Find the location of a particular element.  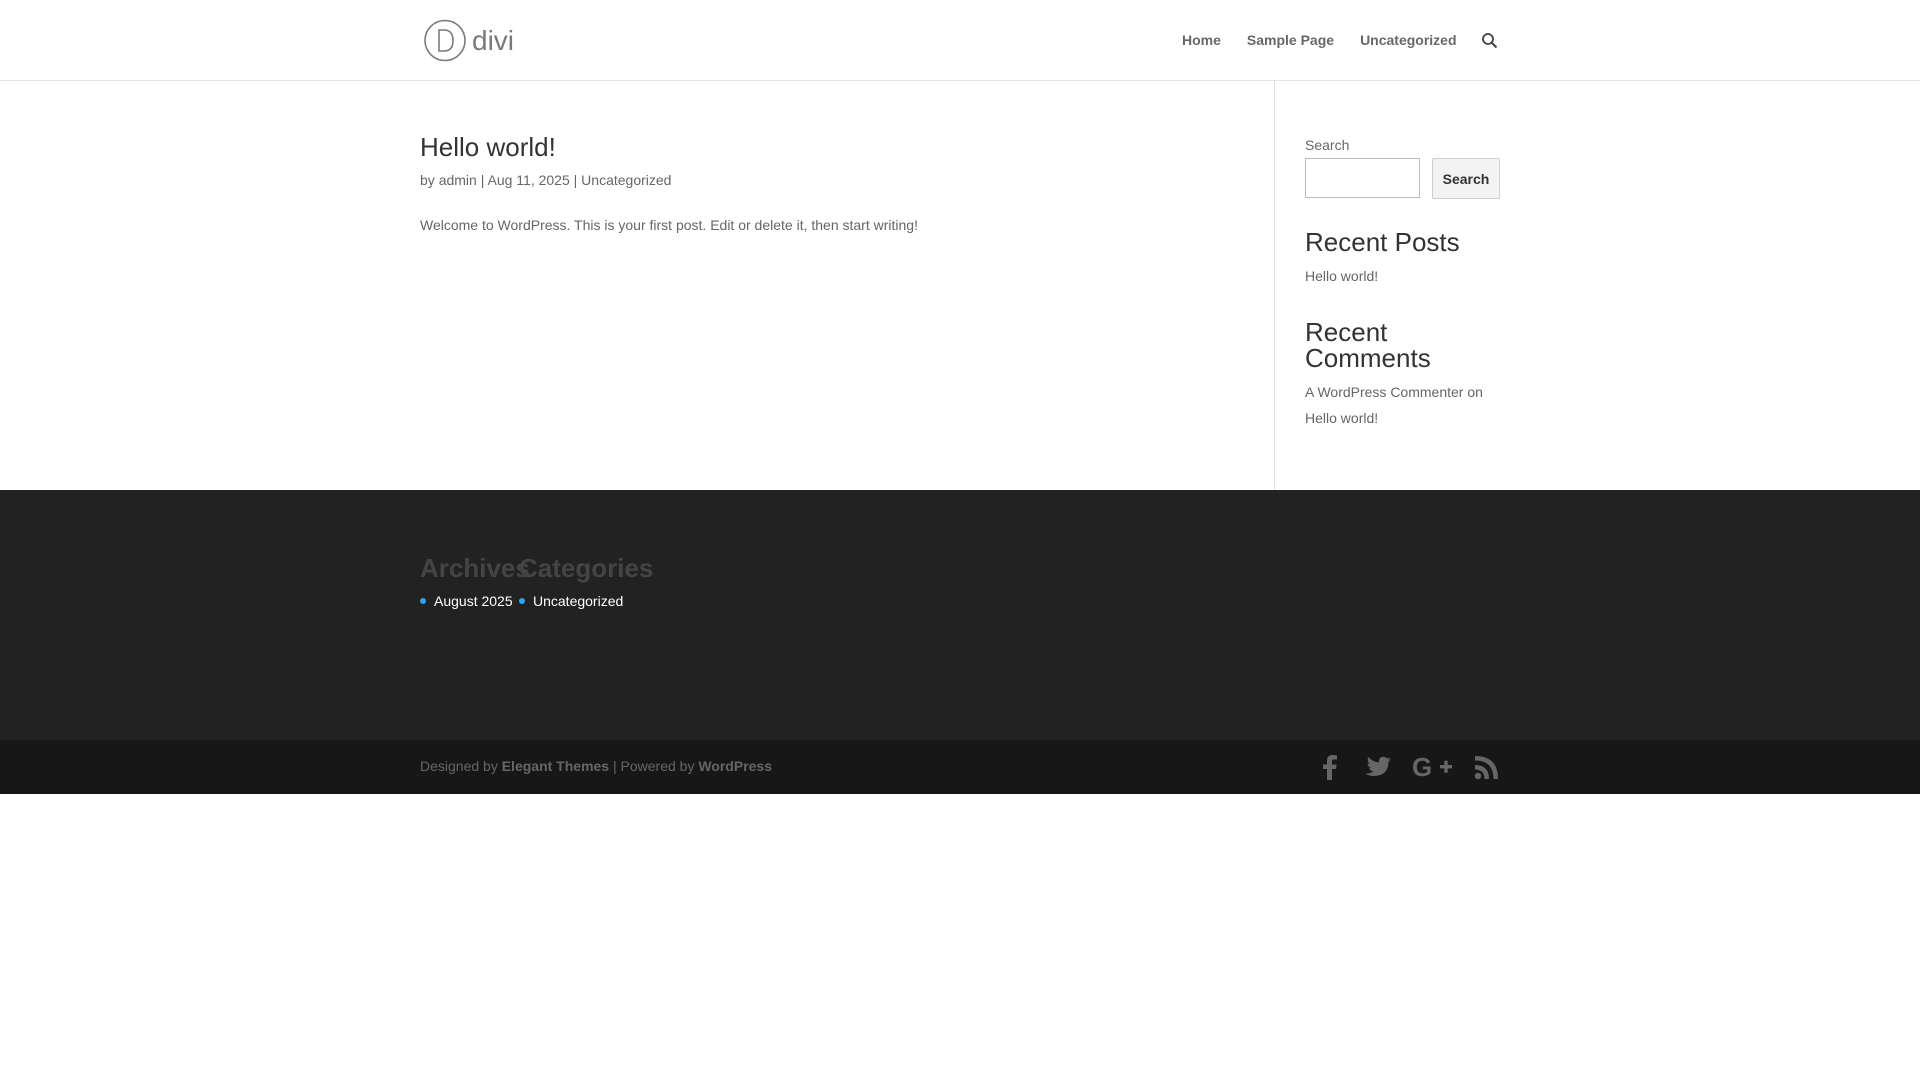

footer-category-link: Uncategorized is located at coordinates (571, 601).